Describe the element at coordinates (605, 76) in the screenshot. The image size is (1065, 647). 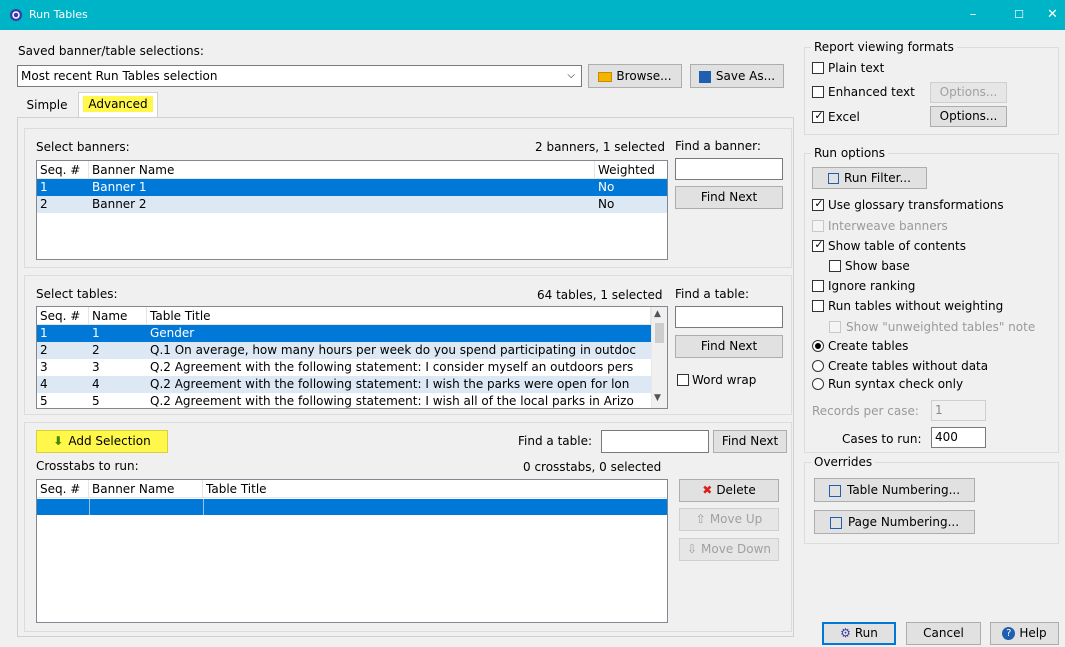
I see `folder-icon` at that location.